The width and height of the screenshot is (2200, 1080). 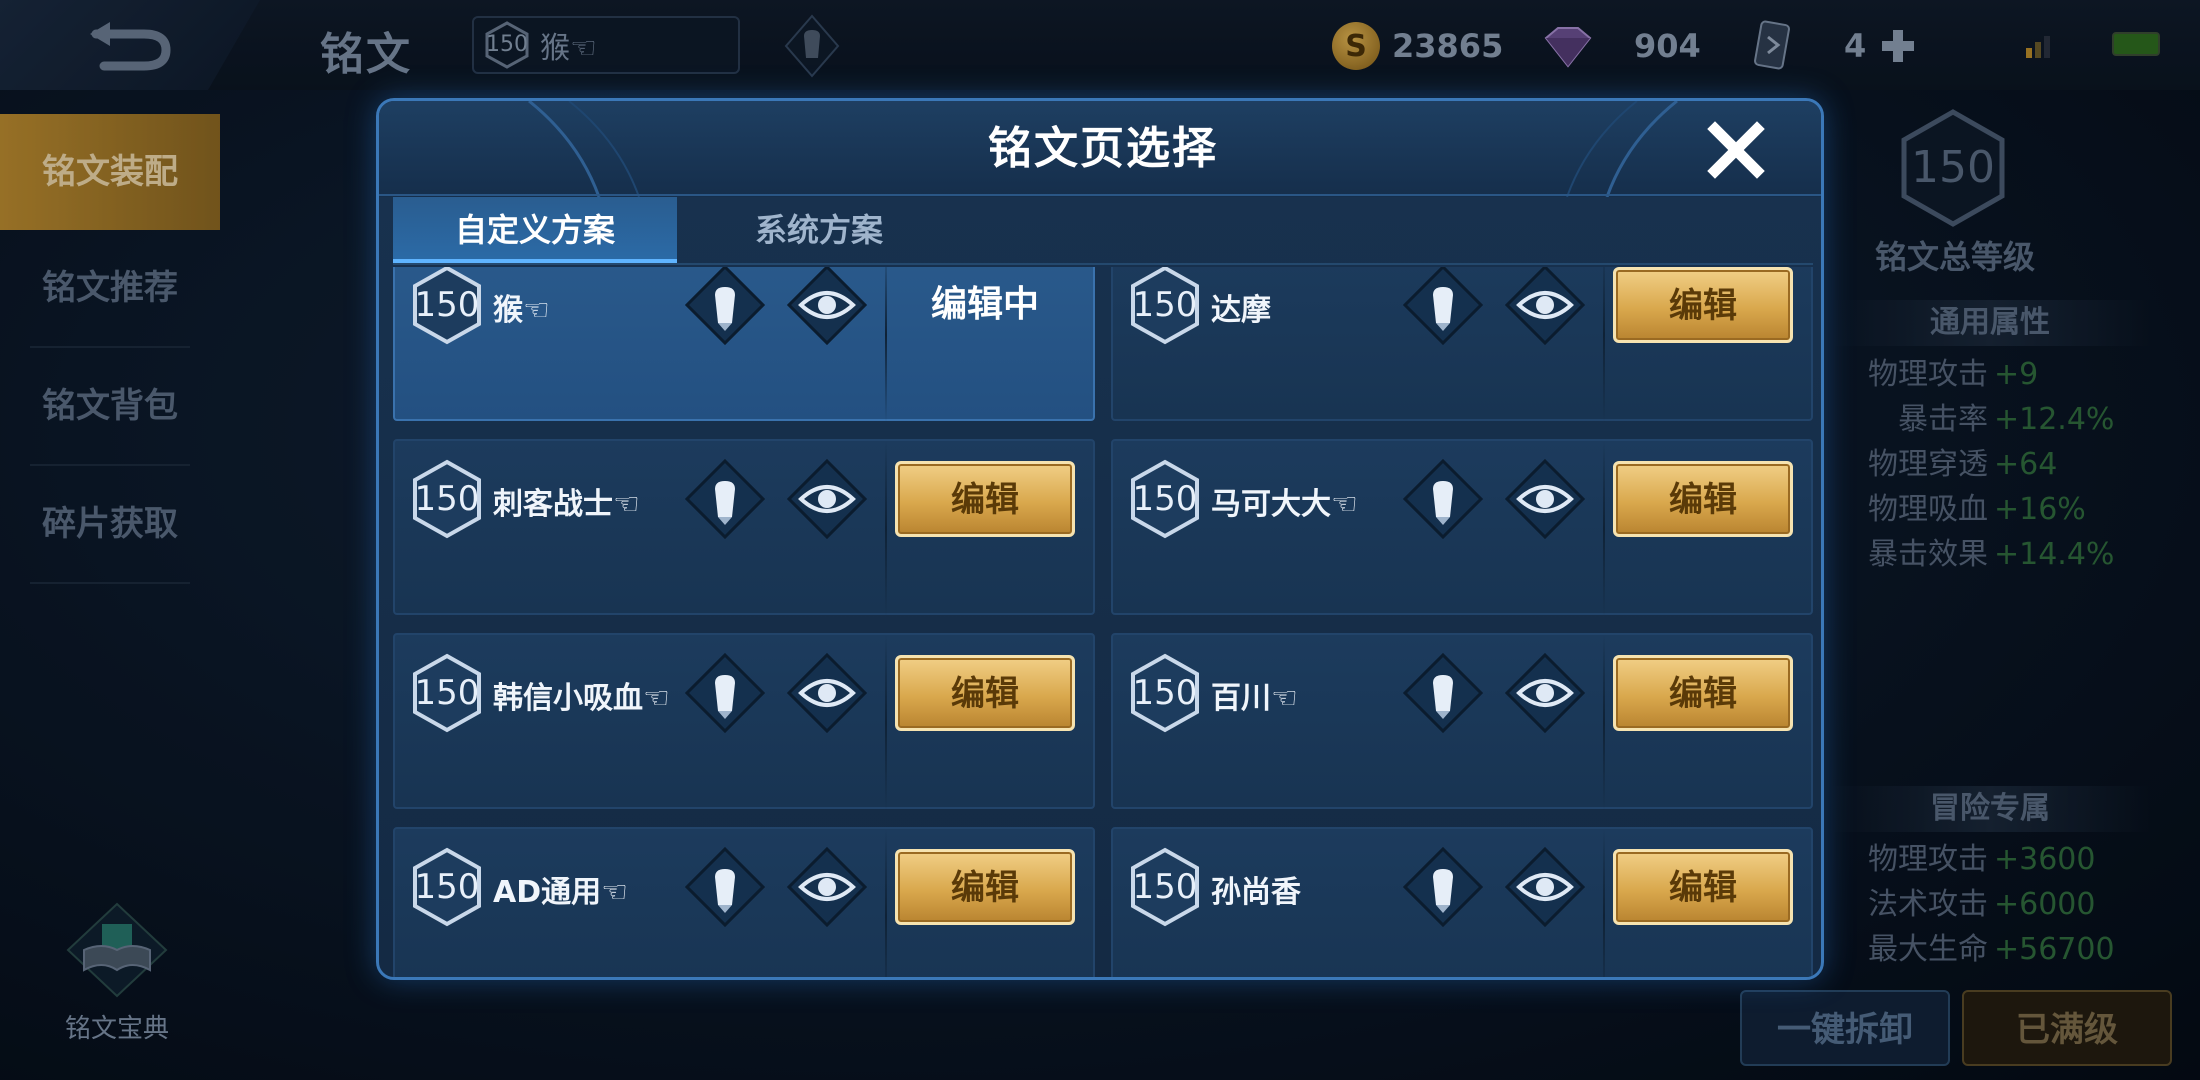 I want to click on page-name: 猴☜, so click(x=521, y=310).